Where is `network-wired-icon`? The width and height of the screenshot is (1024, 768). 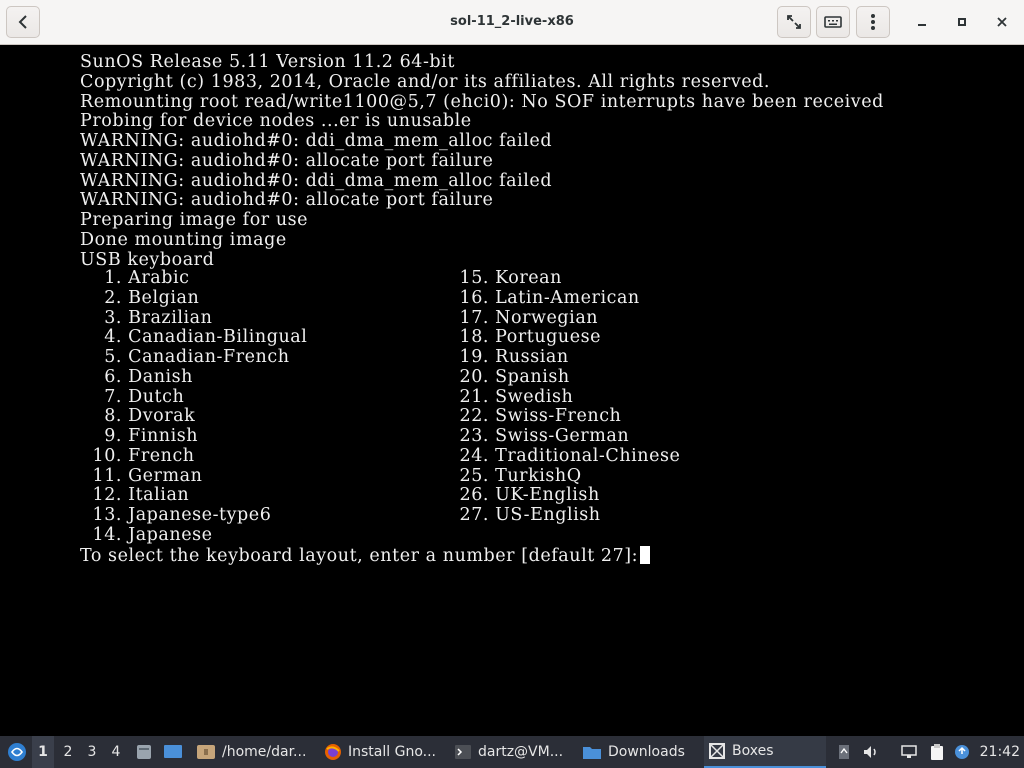
network-wired-icon is located at coordinates (909, 751).